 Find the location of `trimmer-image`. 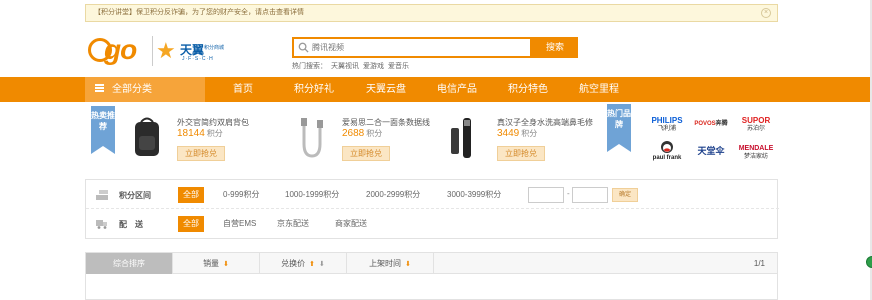

trimmer-image is located at coordinates (467, 138).